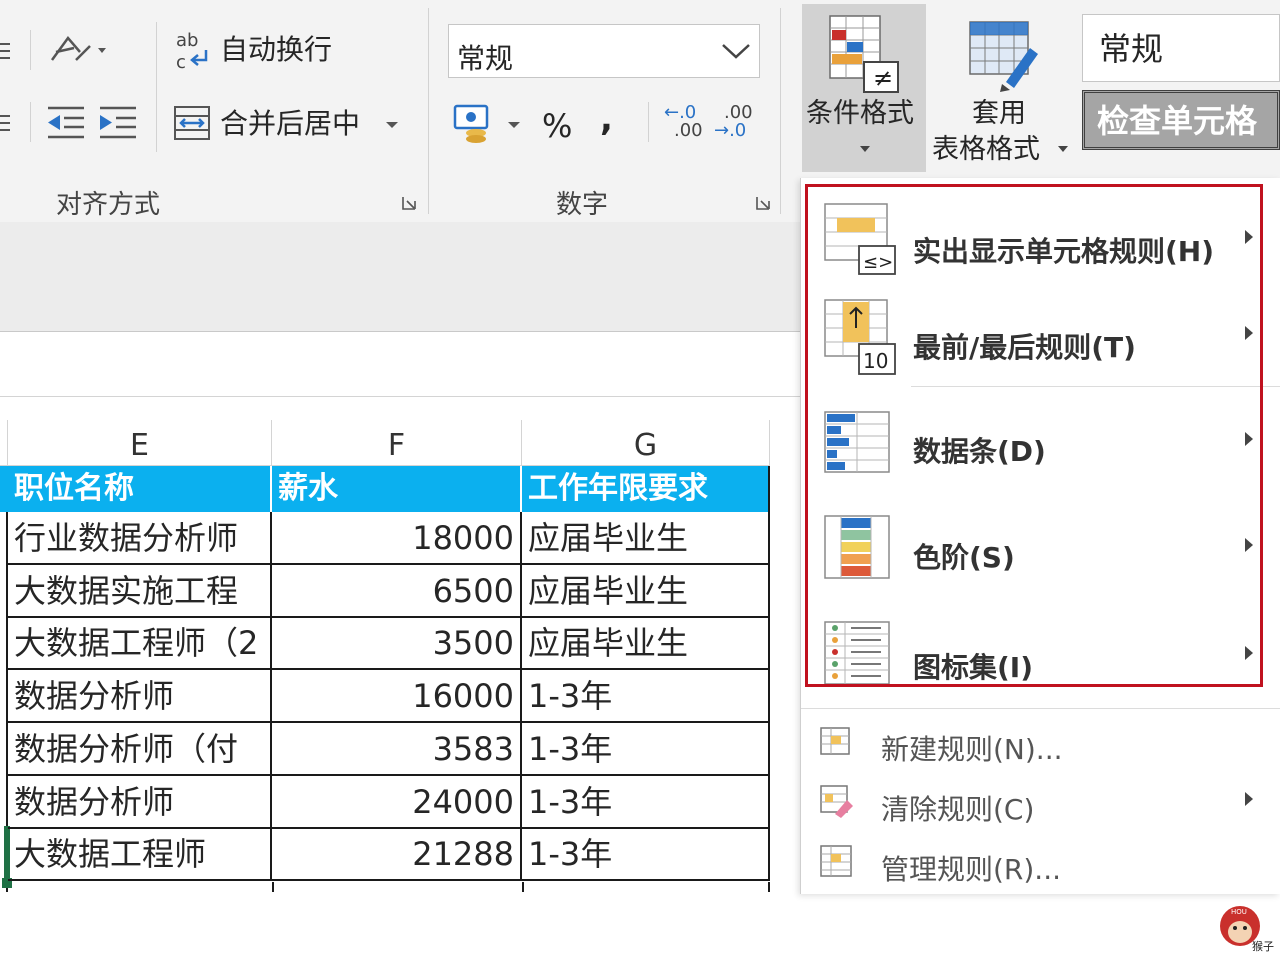 This screenshot has height=953, width=1280. Describe the element at coordinates (582, 205) in the screenshot. I see `number-group-label: 数字` at that location.